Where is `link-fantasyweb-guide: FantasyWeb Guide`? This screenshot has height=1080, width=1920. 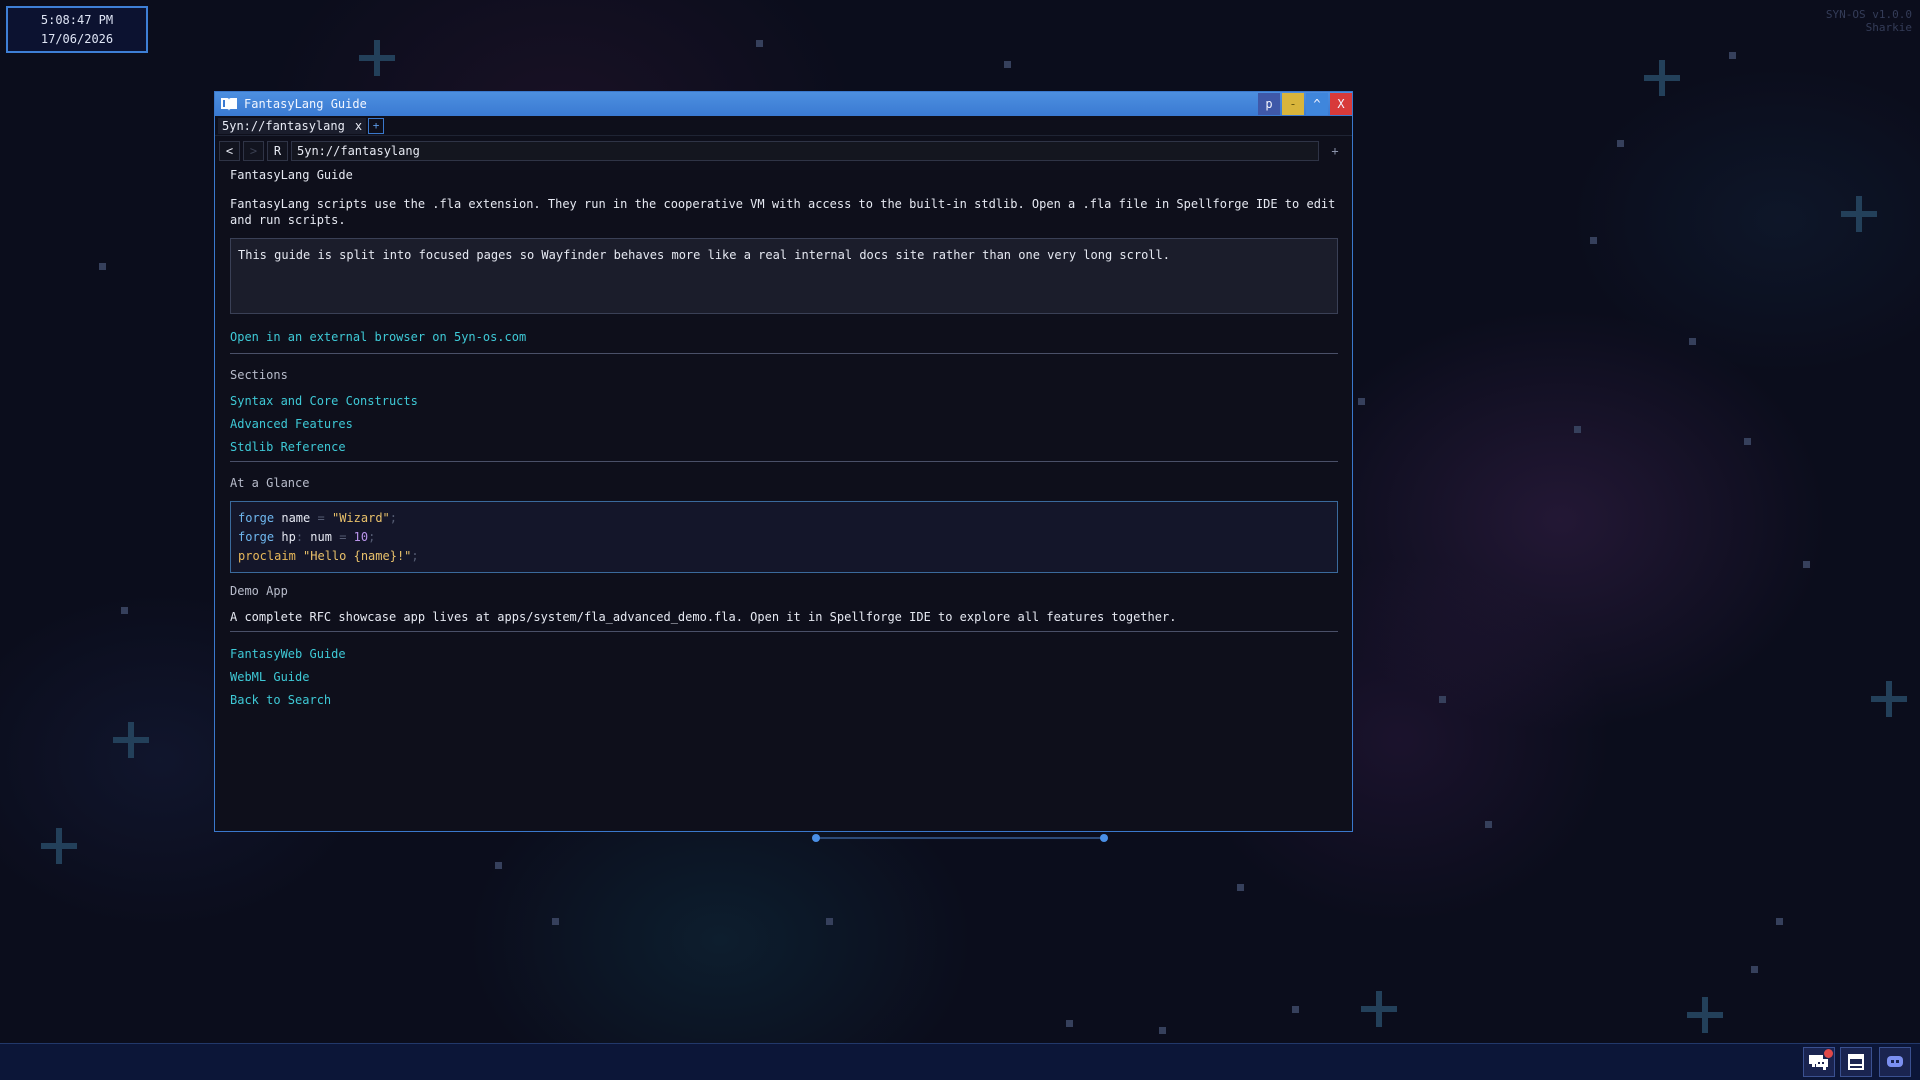
link-fantasyweb-guide: FantasyWeb Guide is located at coordinates (784, 654).